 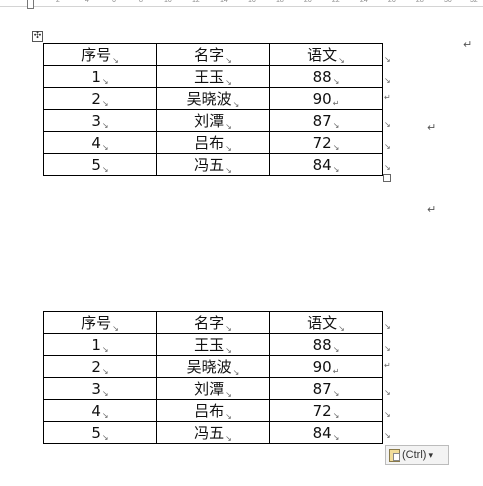 I want to click on header-number: 序号, so click(x=96, y=323).